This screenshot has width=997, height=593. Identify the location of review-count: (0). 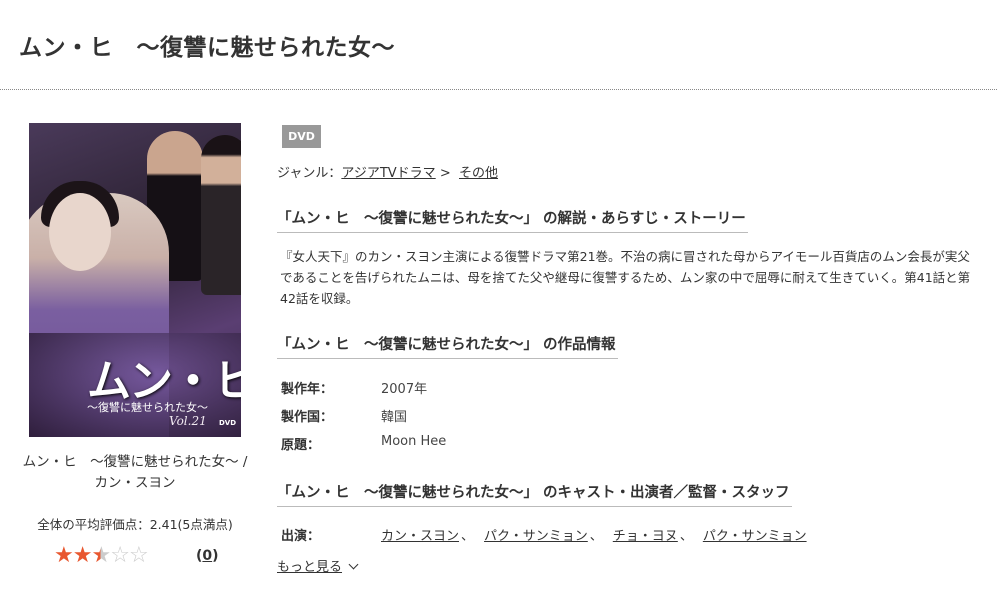
(207, 556).